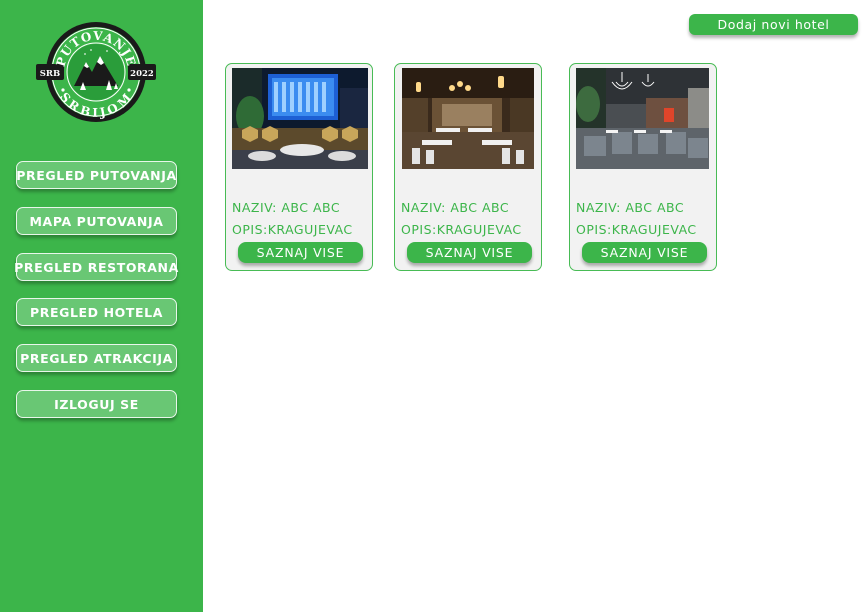 The height and width of the screenshot is (612, 867). I want to click on add-hotel-button: Dodaj novi hotel, so click(773, 24).